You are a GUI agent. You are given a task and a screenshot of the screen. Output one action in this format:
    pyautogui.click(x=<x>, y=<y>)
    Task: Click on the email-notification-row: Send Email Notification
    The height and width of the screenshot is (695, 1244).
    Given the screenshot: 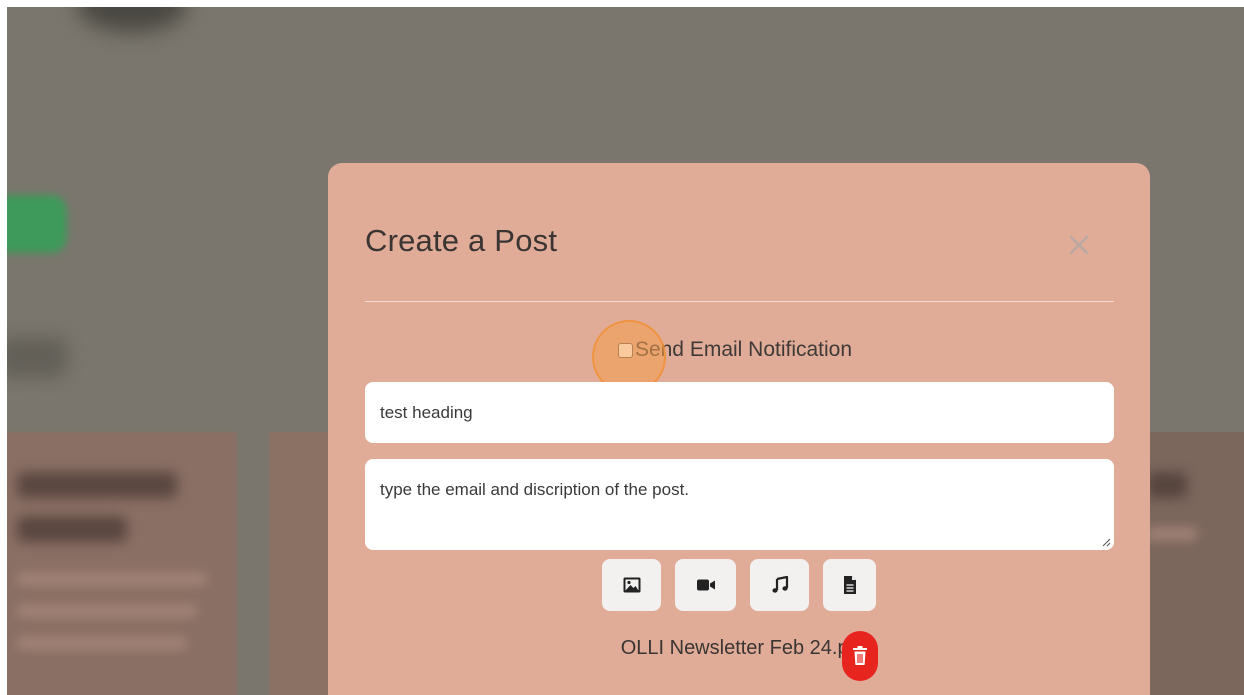 What is the action you would take?
    pyautogui.click(x=739, y=351)
    